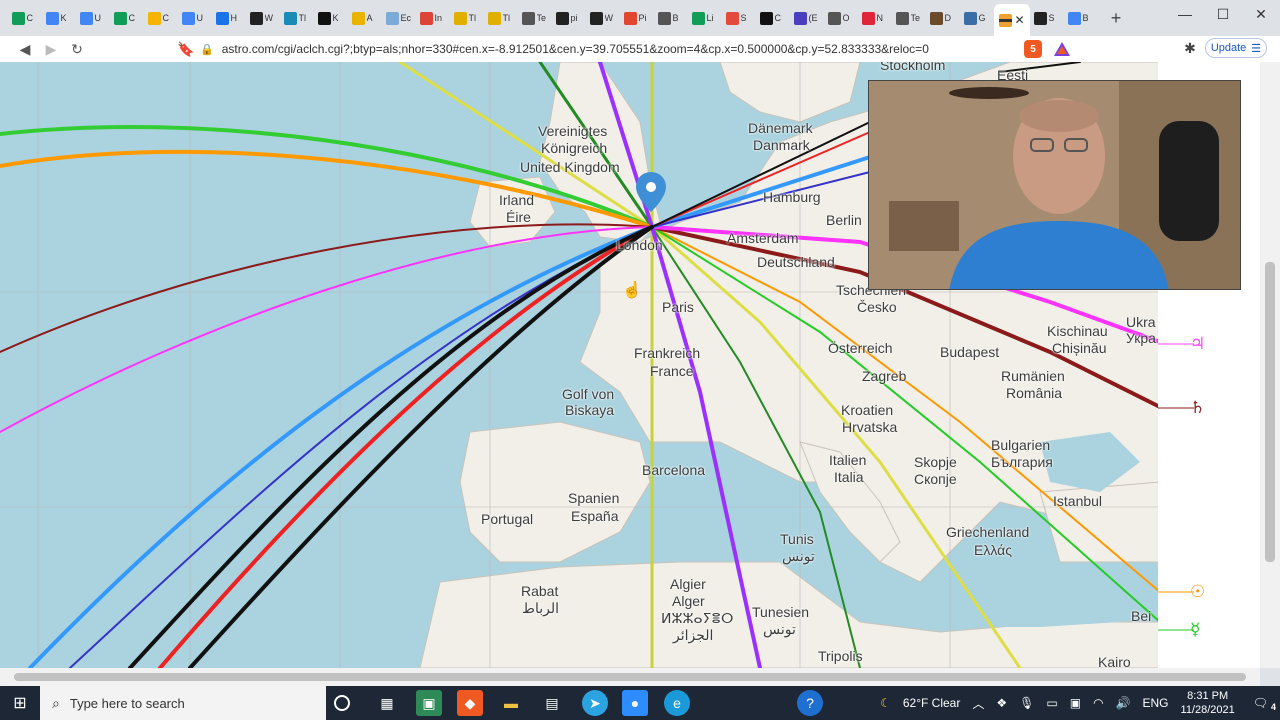  I want to click on browser-tab: A, so click(365, 18).